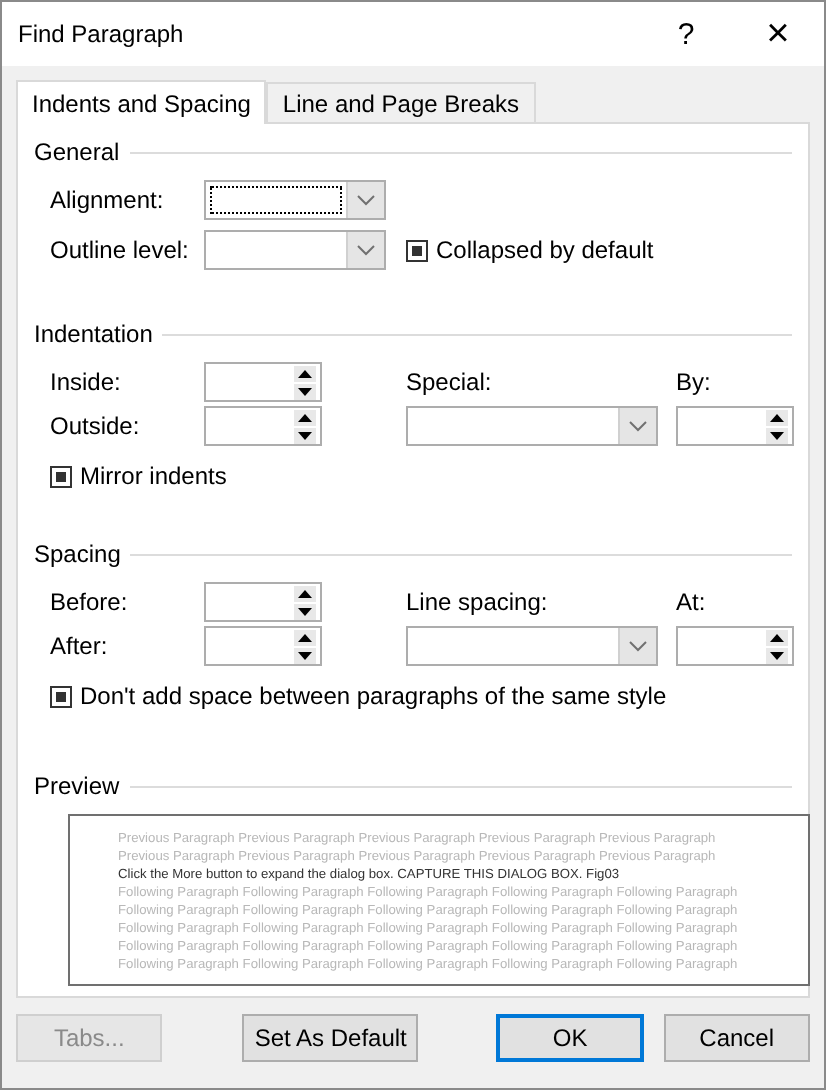 This screenshot has width=826, height=1090. I want to click on outside-spinner, so click(263, 426).